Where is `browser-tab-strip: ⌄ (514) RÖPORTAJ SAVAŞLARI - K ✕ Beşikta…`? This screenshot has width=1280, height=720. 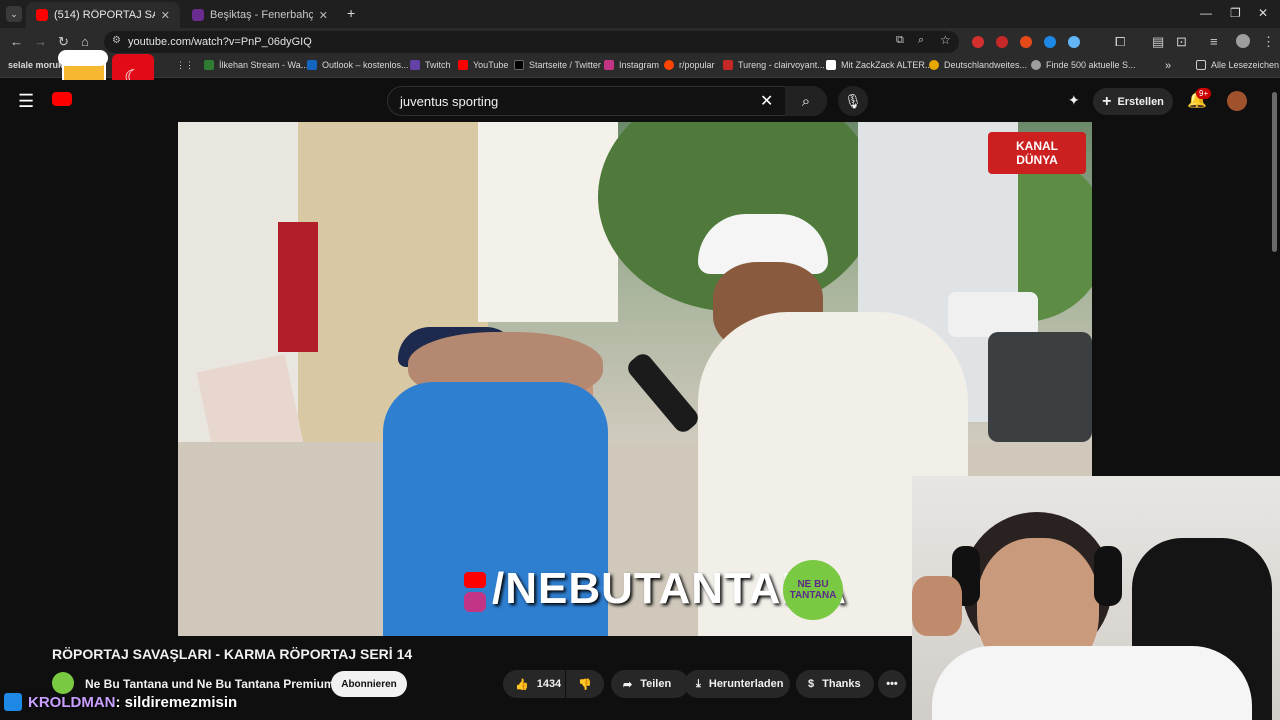
browser-tab-strip: ⌄ (514) RÖPORTAJ SAVAŞLARI - K ✕ Beşikta… is located at coordinates (640, 14).